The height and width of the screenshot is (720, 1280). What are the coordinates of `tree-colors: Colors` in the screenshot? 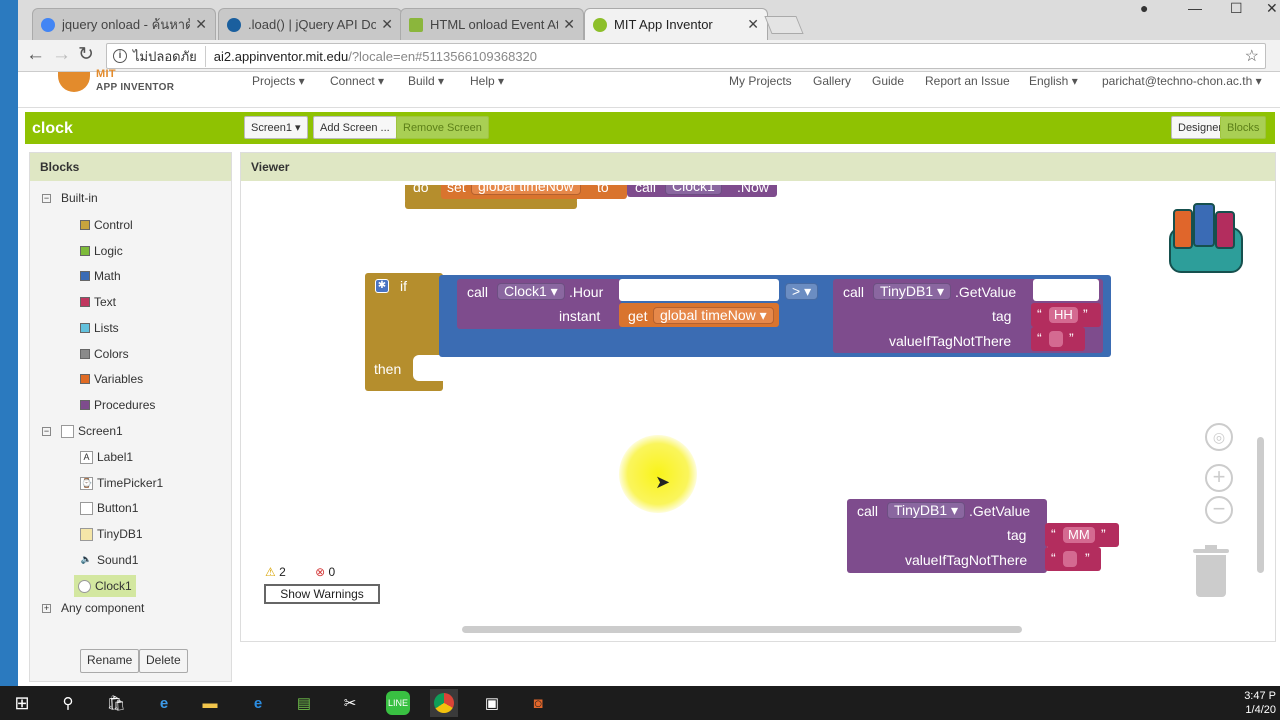 It's located at (104, 354).